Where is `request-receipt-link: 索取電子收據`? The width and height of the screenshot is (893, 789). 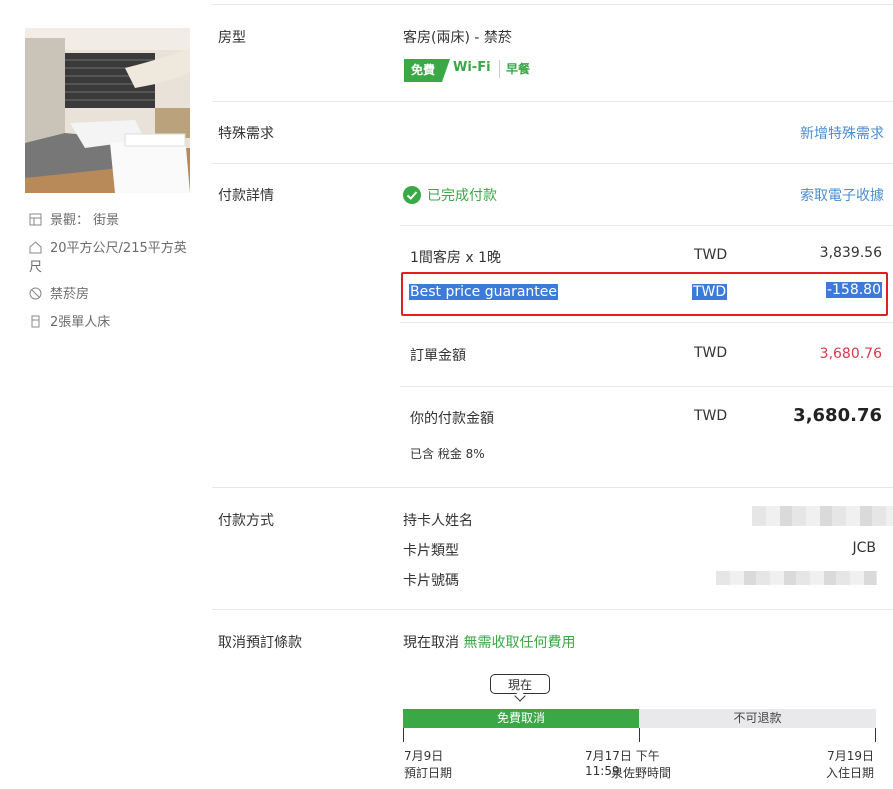 request-receipt-link: 索取電子收據 is located at coordinates (842, 195).